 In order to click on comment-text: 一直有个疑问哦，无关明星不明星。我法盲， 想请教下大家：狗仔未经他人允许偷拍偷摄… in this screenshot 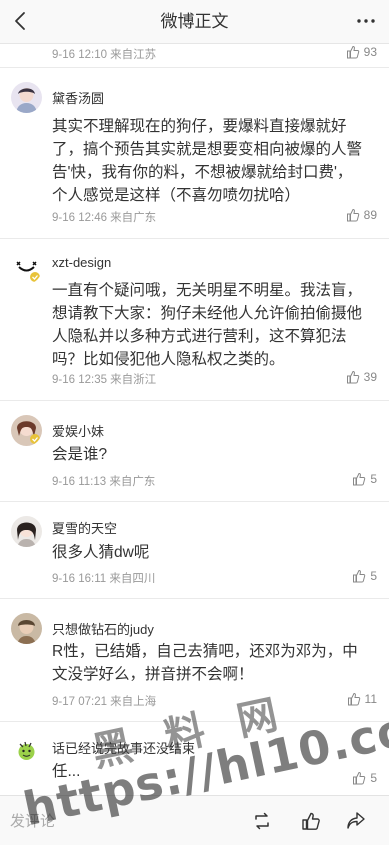, I will do `click(207, 325)`.